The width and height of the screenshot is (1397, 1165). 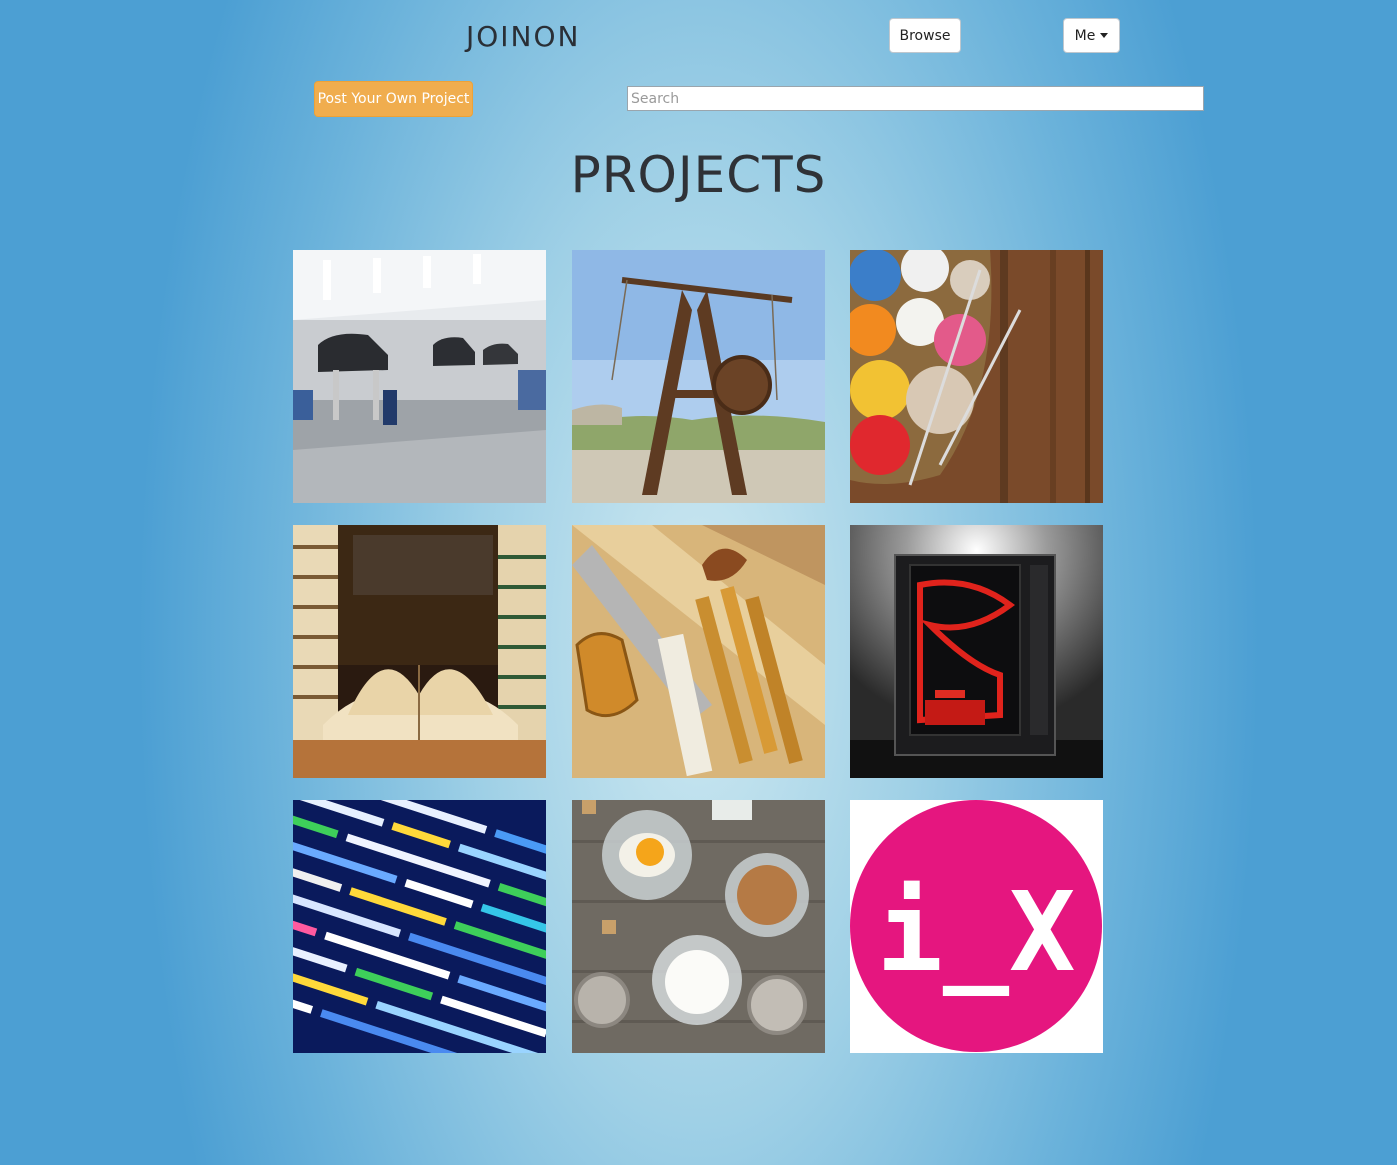 I want to click on search-input, so click(x=915, y=98).